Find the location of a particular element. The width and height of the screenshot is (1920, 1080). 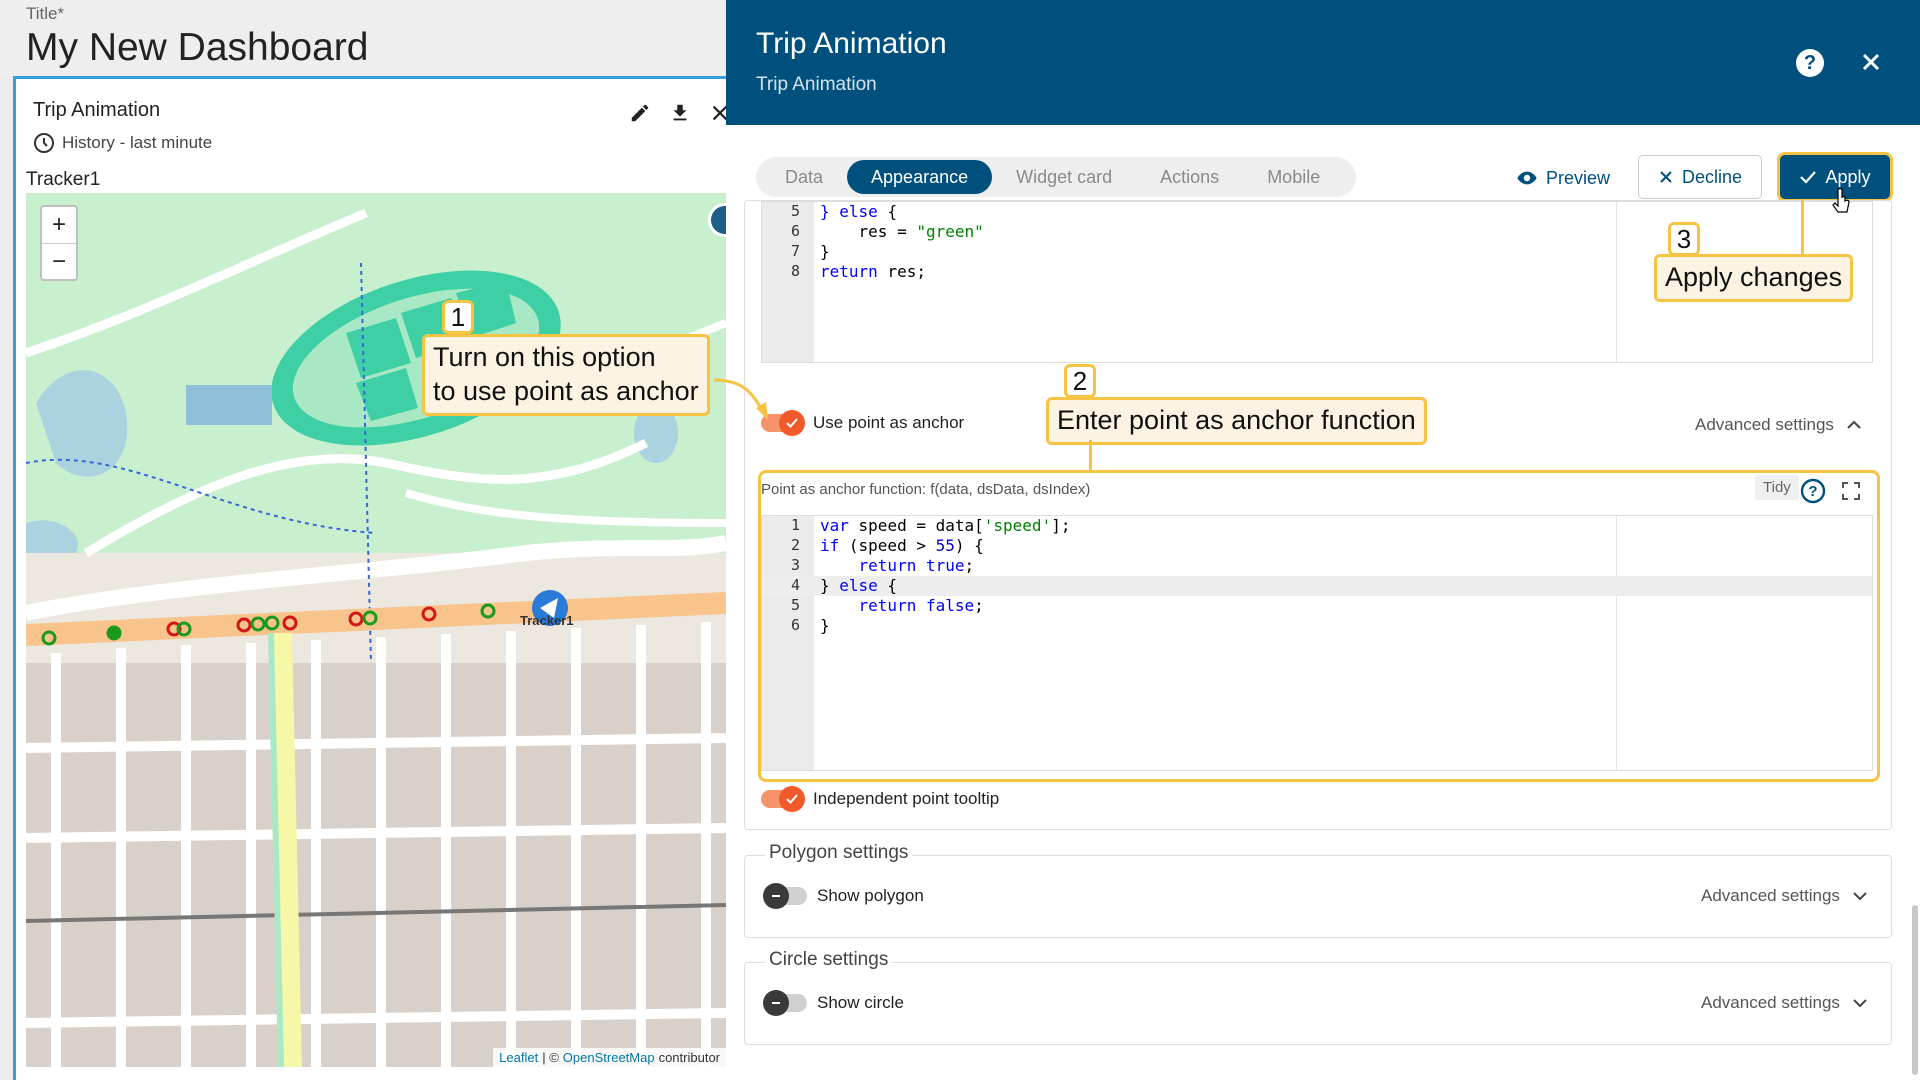

dashboard-title: My New Dashboard is located at coordinates (197, 48).